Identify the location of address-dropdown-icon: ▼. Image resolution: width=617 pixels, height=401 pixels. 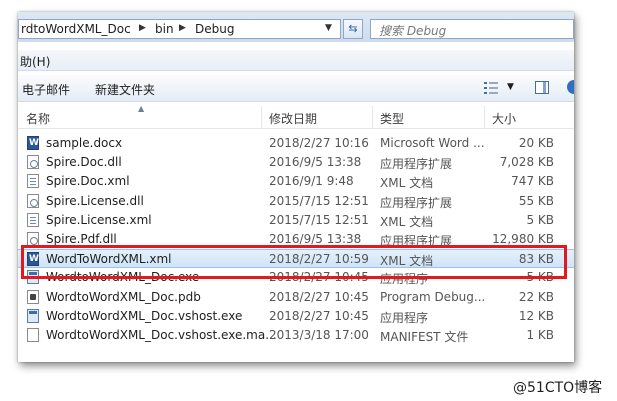
(328, 28).